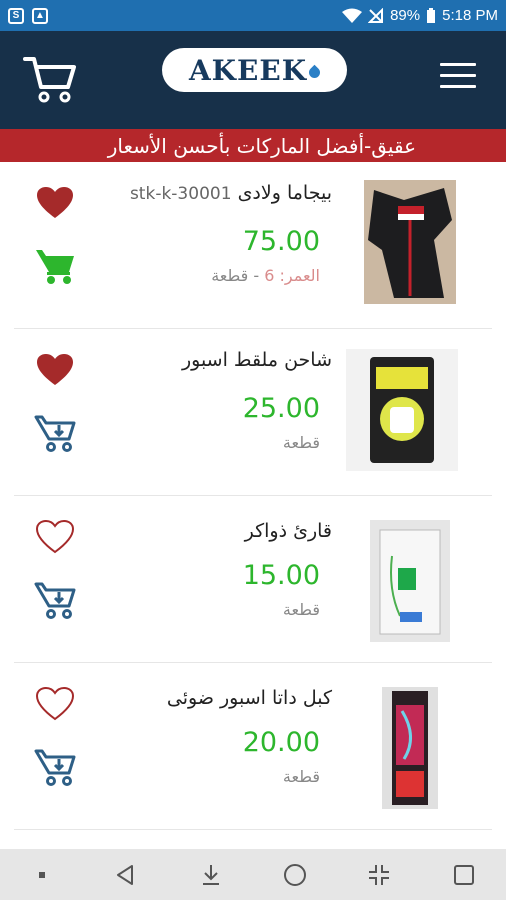 This screenshot has width=506, height=900. I want to click on promo-banner: عقيق-أفضل الماركات بأحسن الأسعار, so click(253, 145).